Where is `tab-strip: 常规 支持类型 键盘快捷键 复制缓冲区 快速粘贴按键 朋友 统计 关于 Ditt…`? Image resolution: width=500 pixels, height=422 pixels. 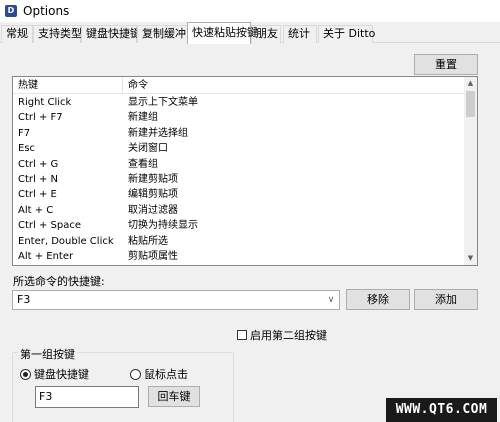 tab-strip: 常规 支持类型 键盘快捷键 复制缓冲区 快速粘贴按键 朋友 统计 关于 Ditt… is located at coordinates (250, 33).